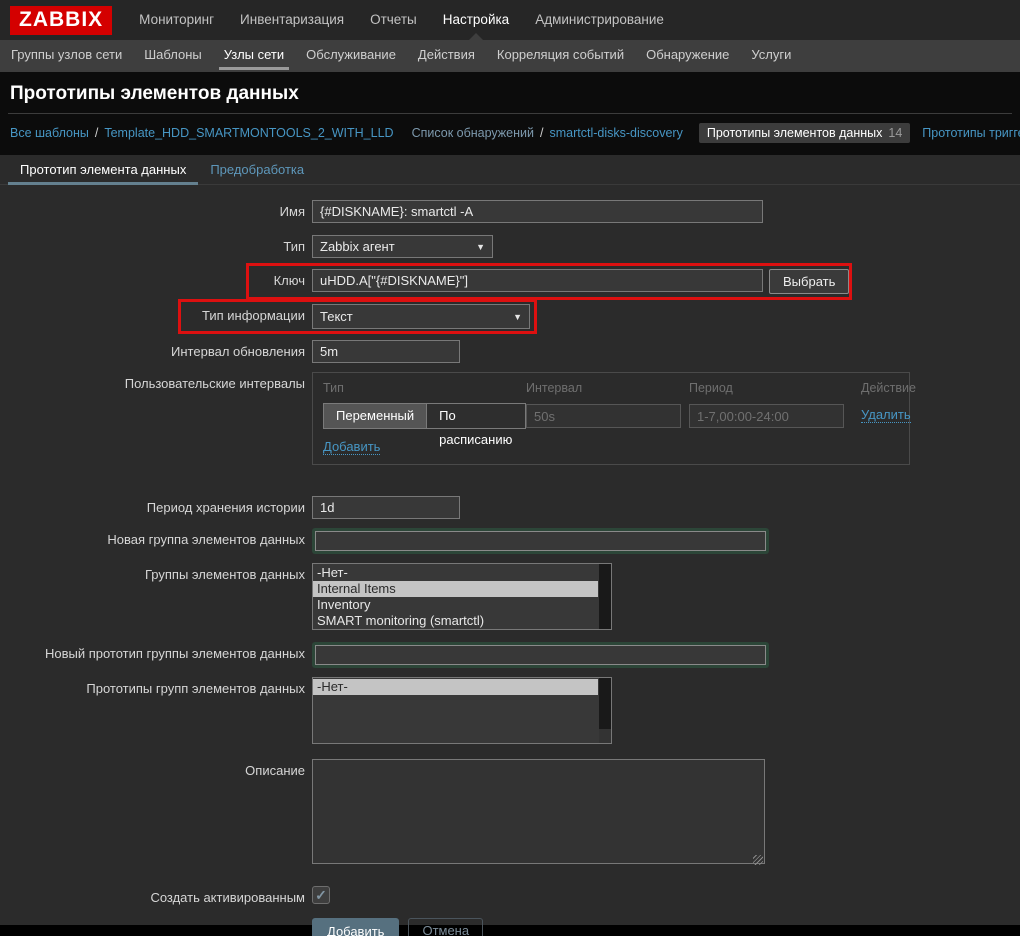  I want to click on enabled-label: Создать активированным, so click(227, 897).